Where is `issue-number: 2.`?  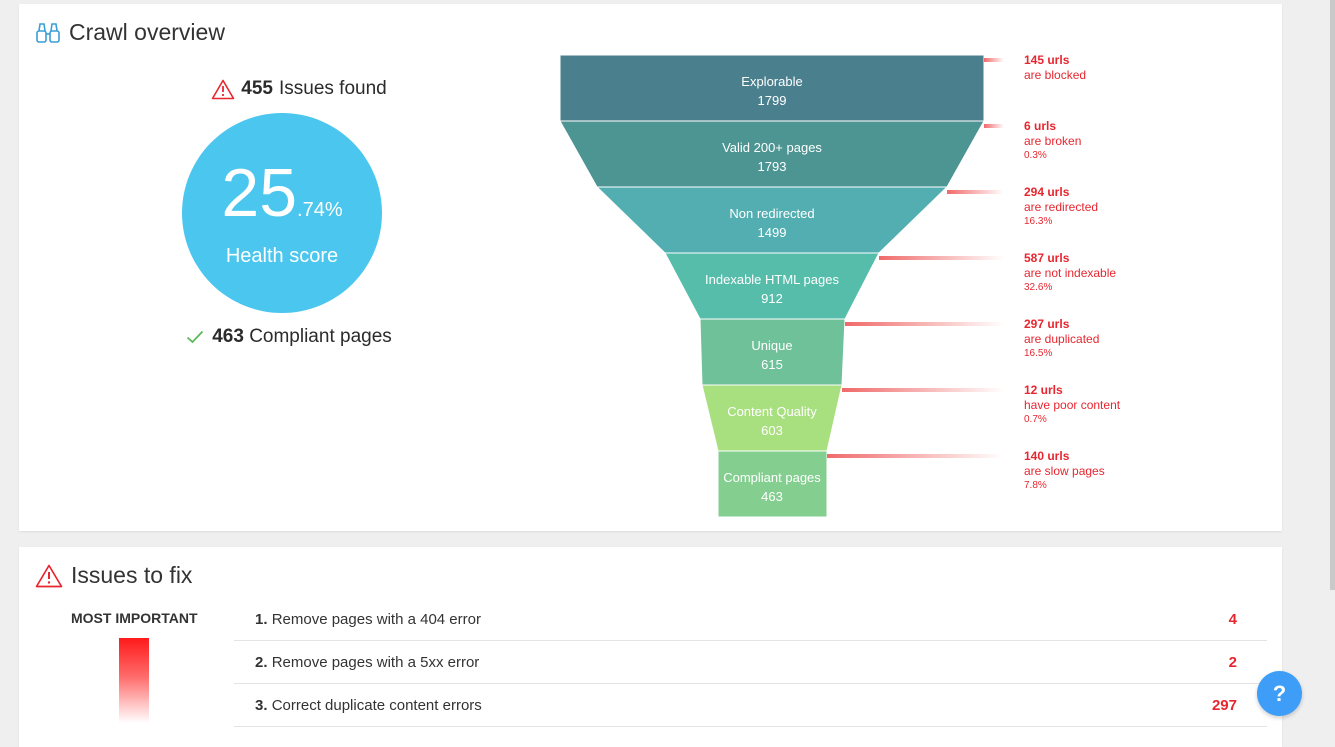
issue-number: 2. is located at coordinates (261, 662).